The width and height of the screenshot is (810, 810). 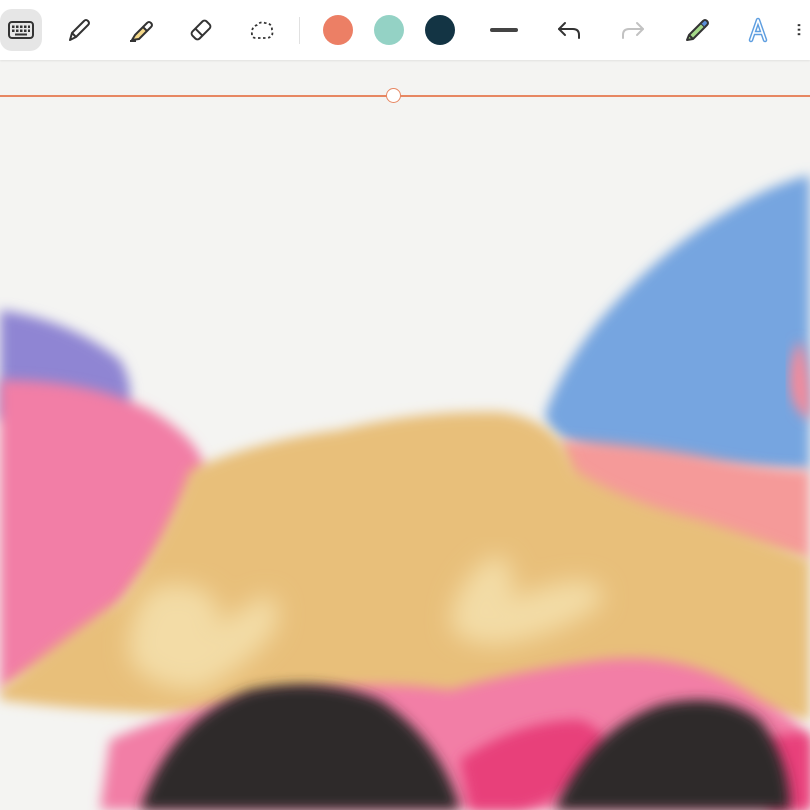 I want to click on stroke-width-icon, so click(x=504, y=30).